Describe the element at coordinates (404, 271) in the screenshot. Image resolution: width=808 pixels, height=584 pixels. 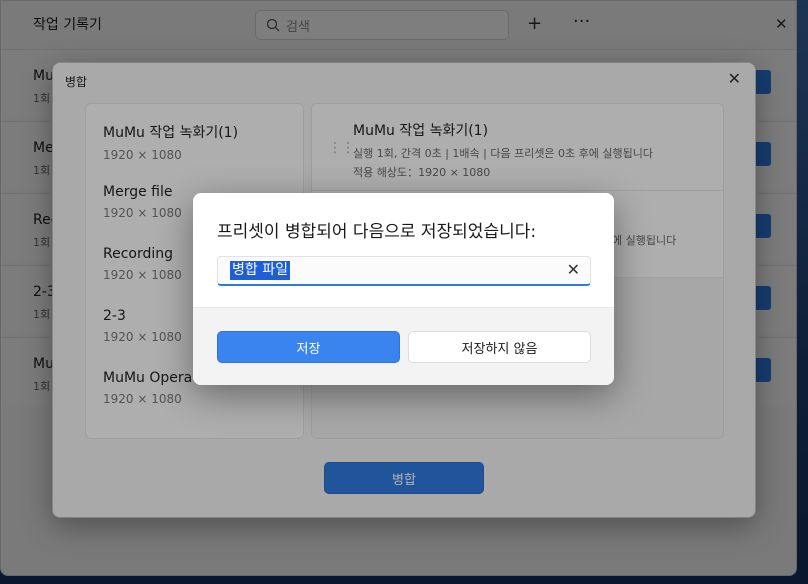
I see `preset-name-input: 병합 파일 ✕` at that location.